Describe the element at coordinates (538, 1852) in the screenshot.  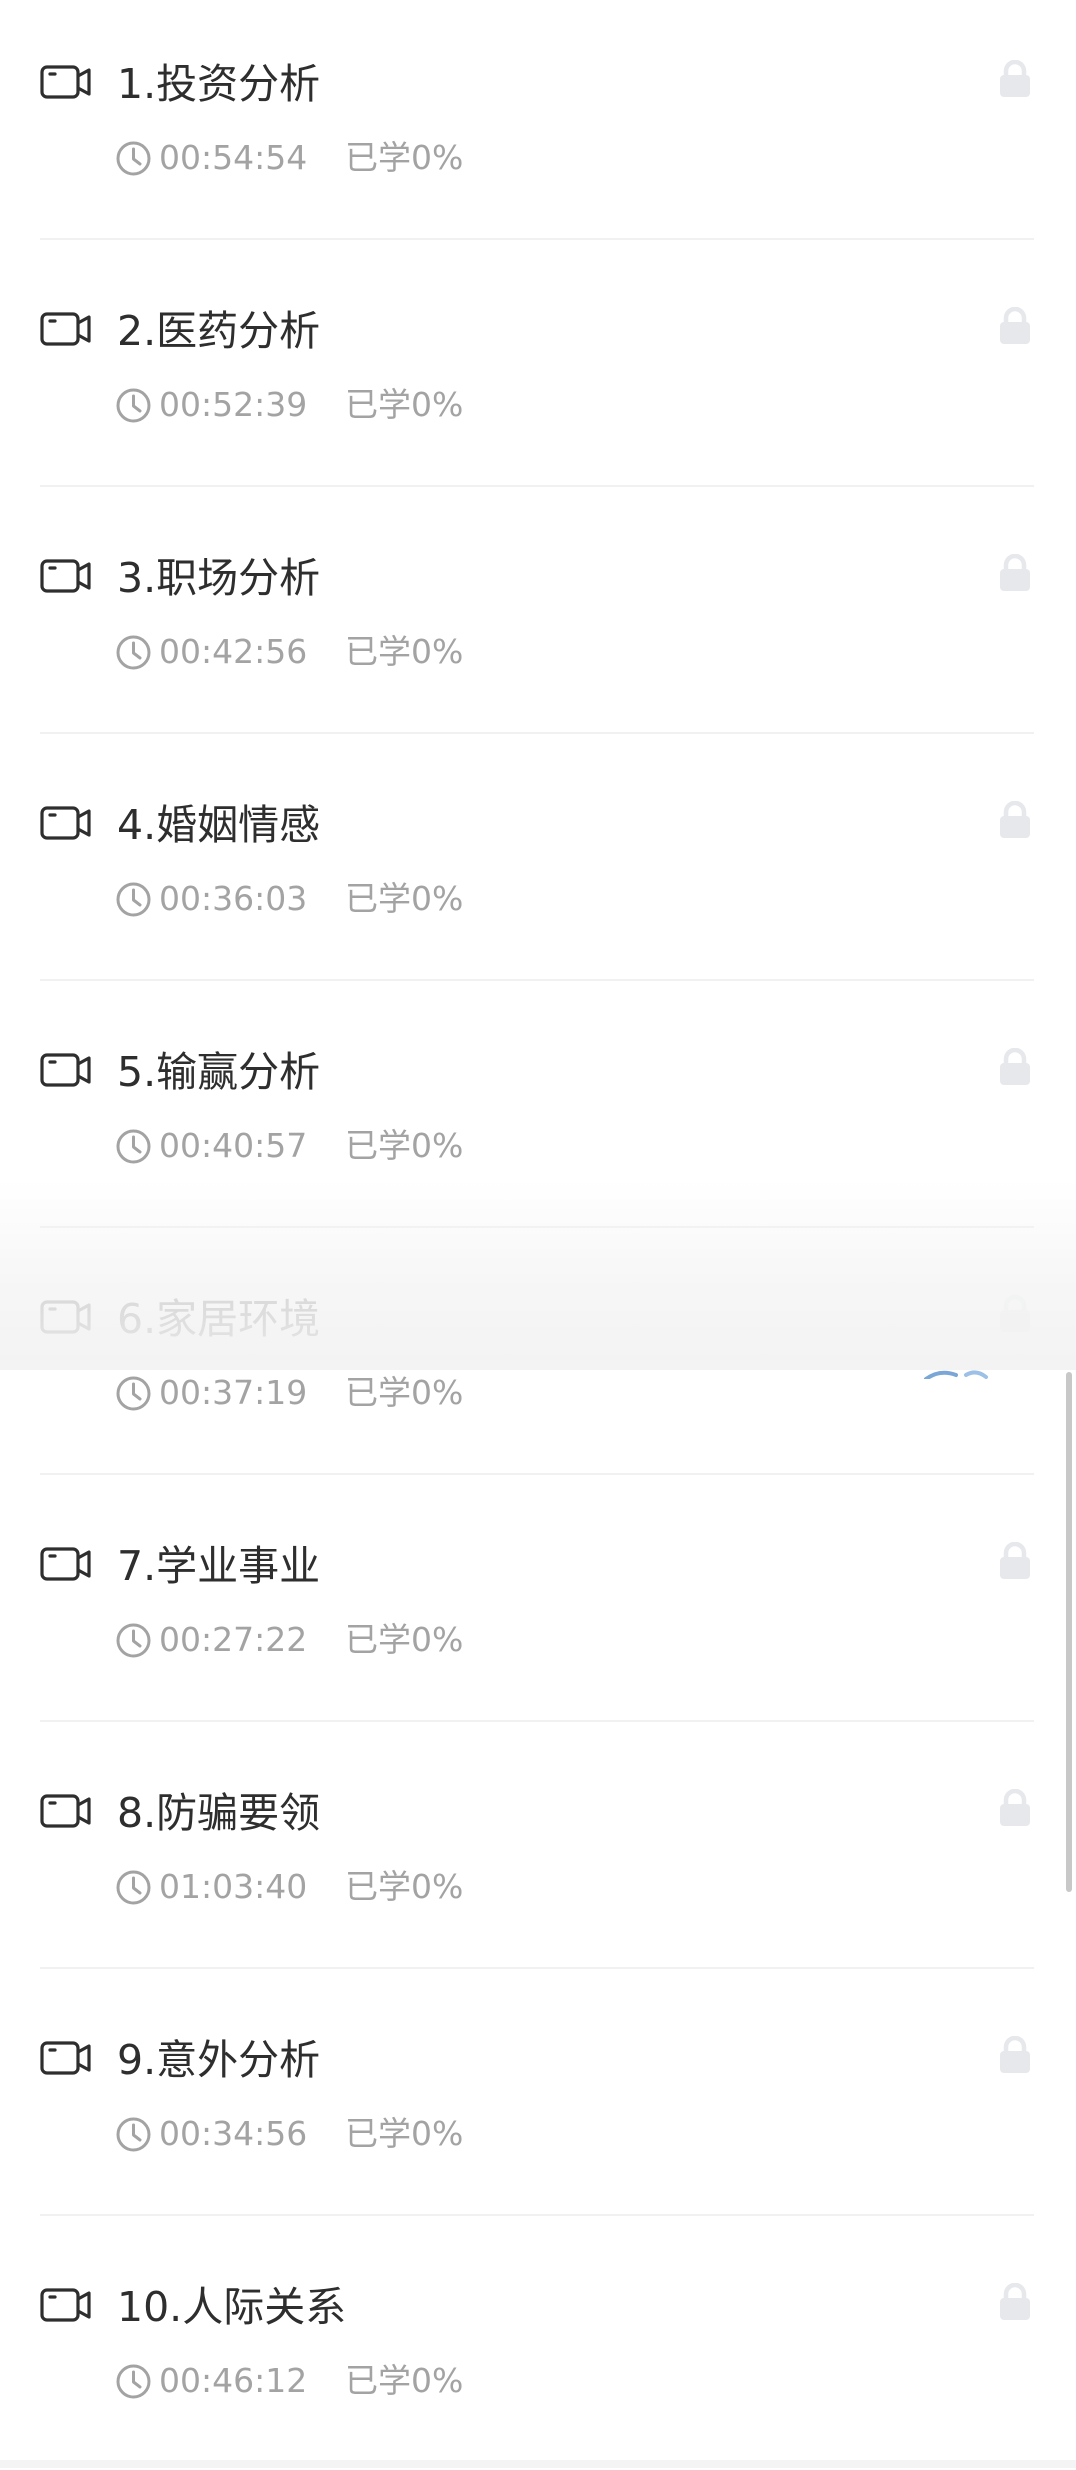
I see `lesson-item: 8.防骗要领 01:03:40 已学0%` at that location.